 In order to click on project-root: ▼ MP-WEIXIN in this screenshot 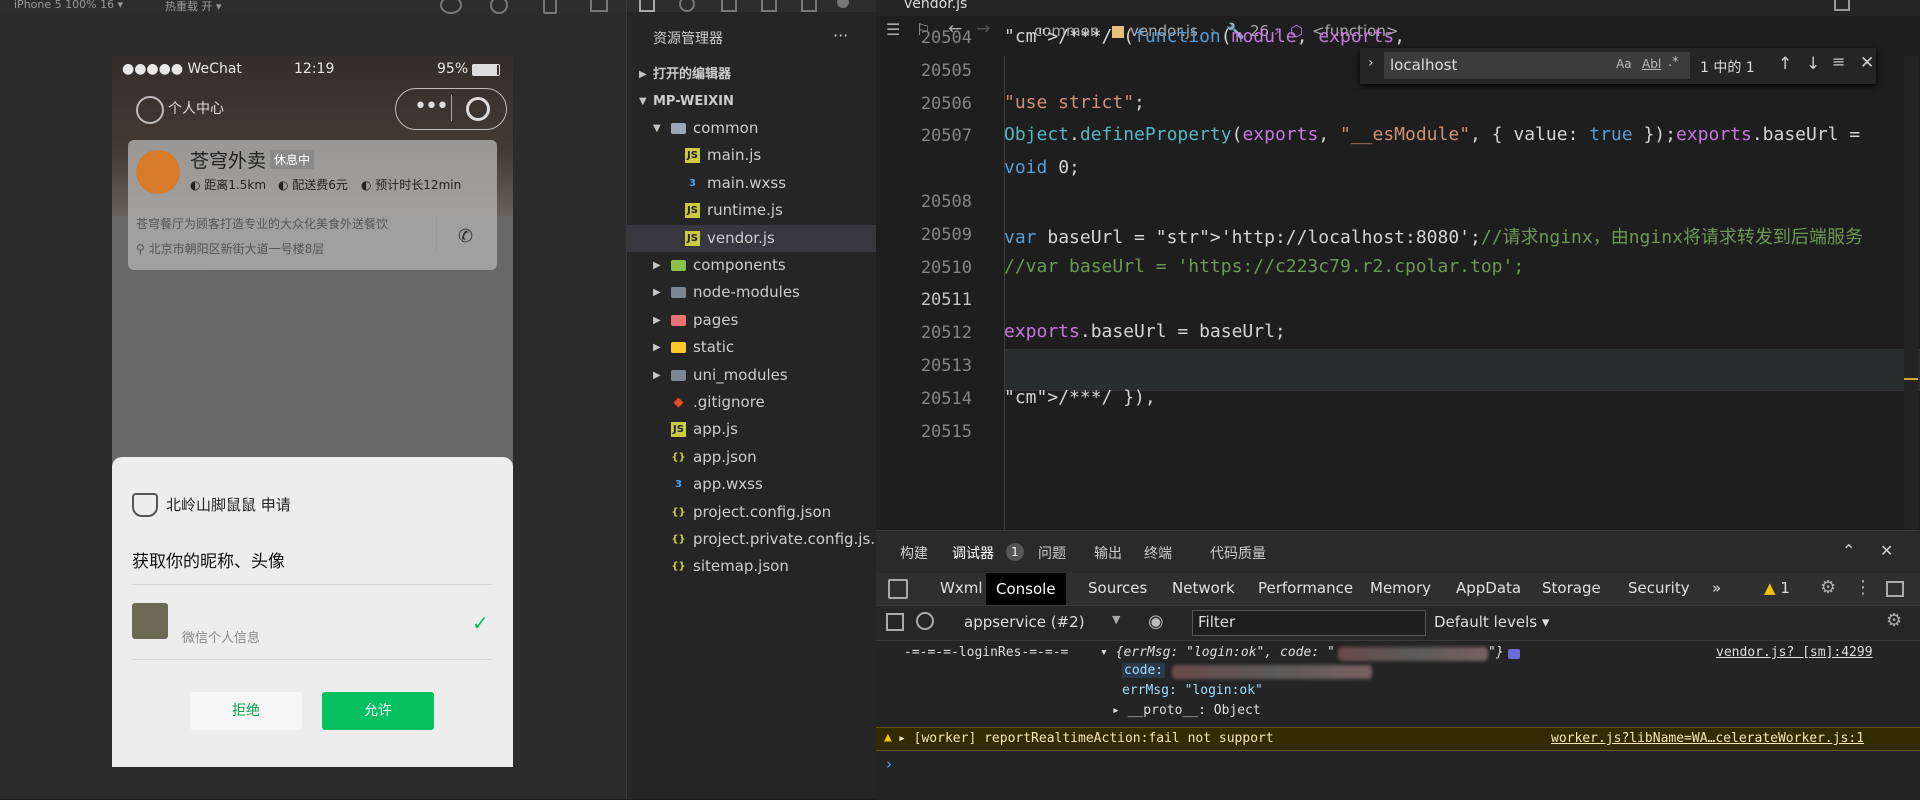, I will do `click(752, 101)`.